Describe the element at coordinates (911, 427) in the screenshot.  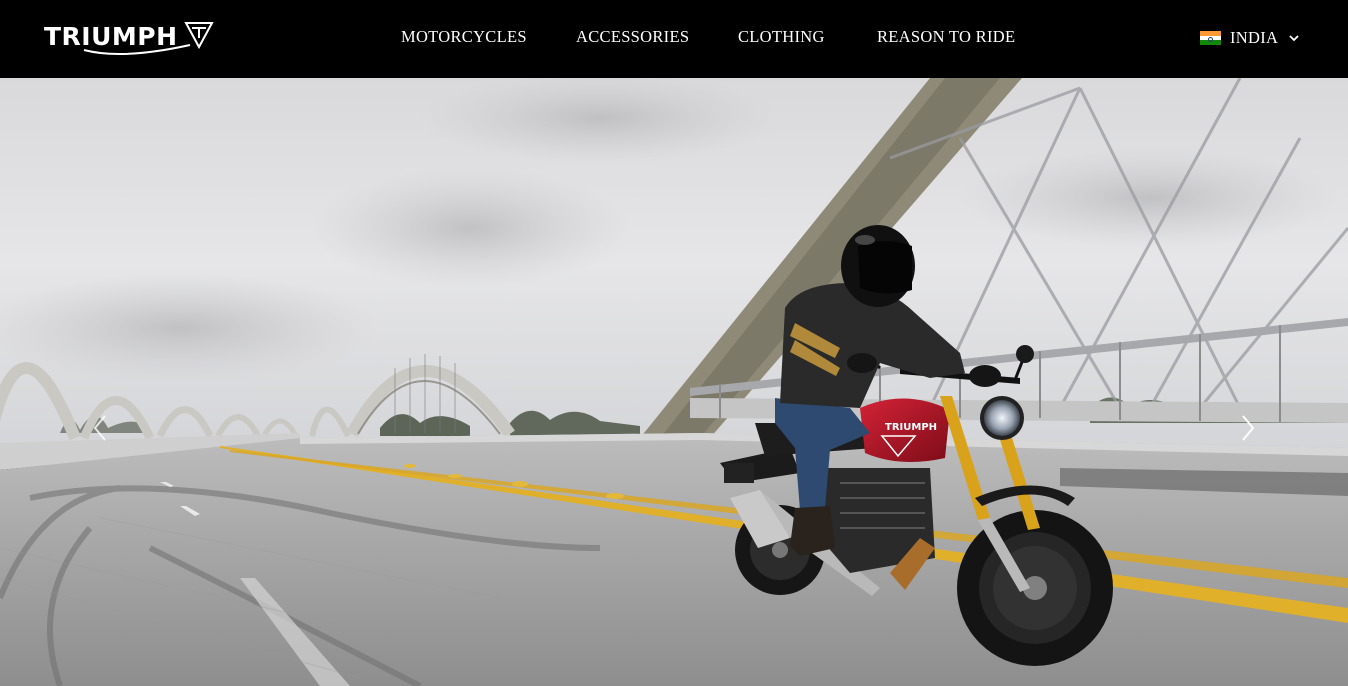
I see `tank-badge-text: TRIUMPH` at that location.